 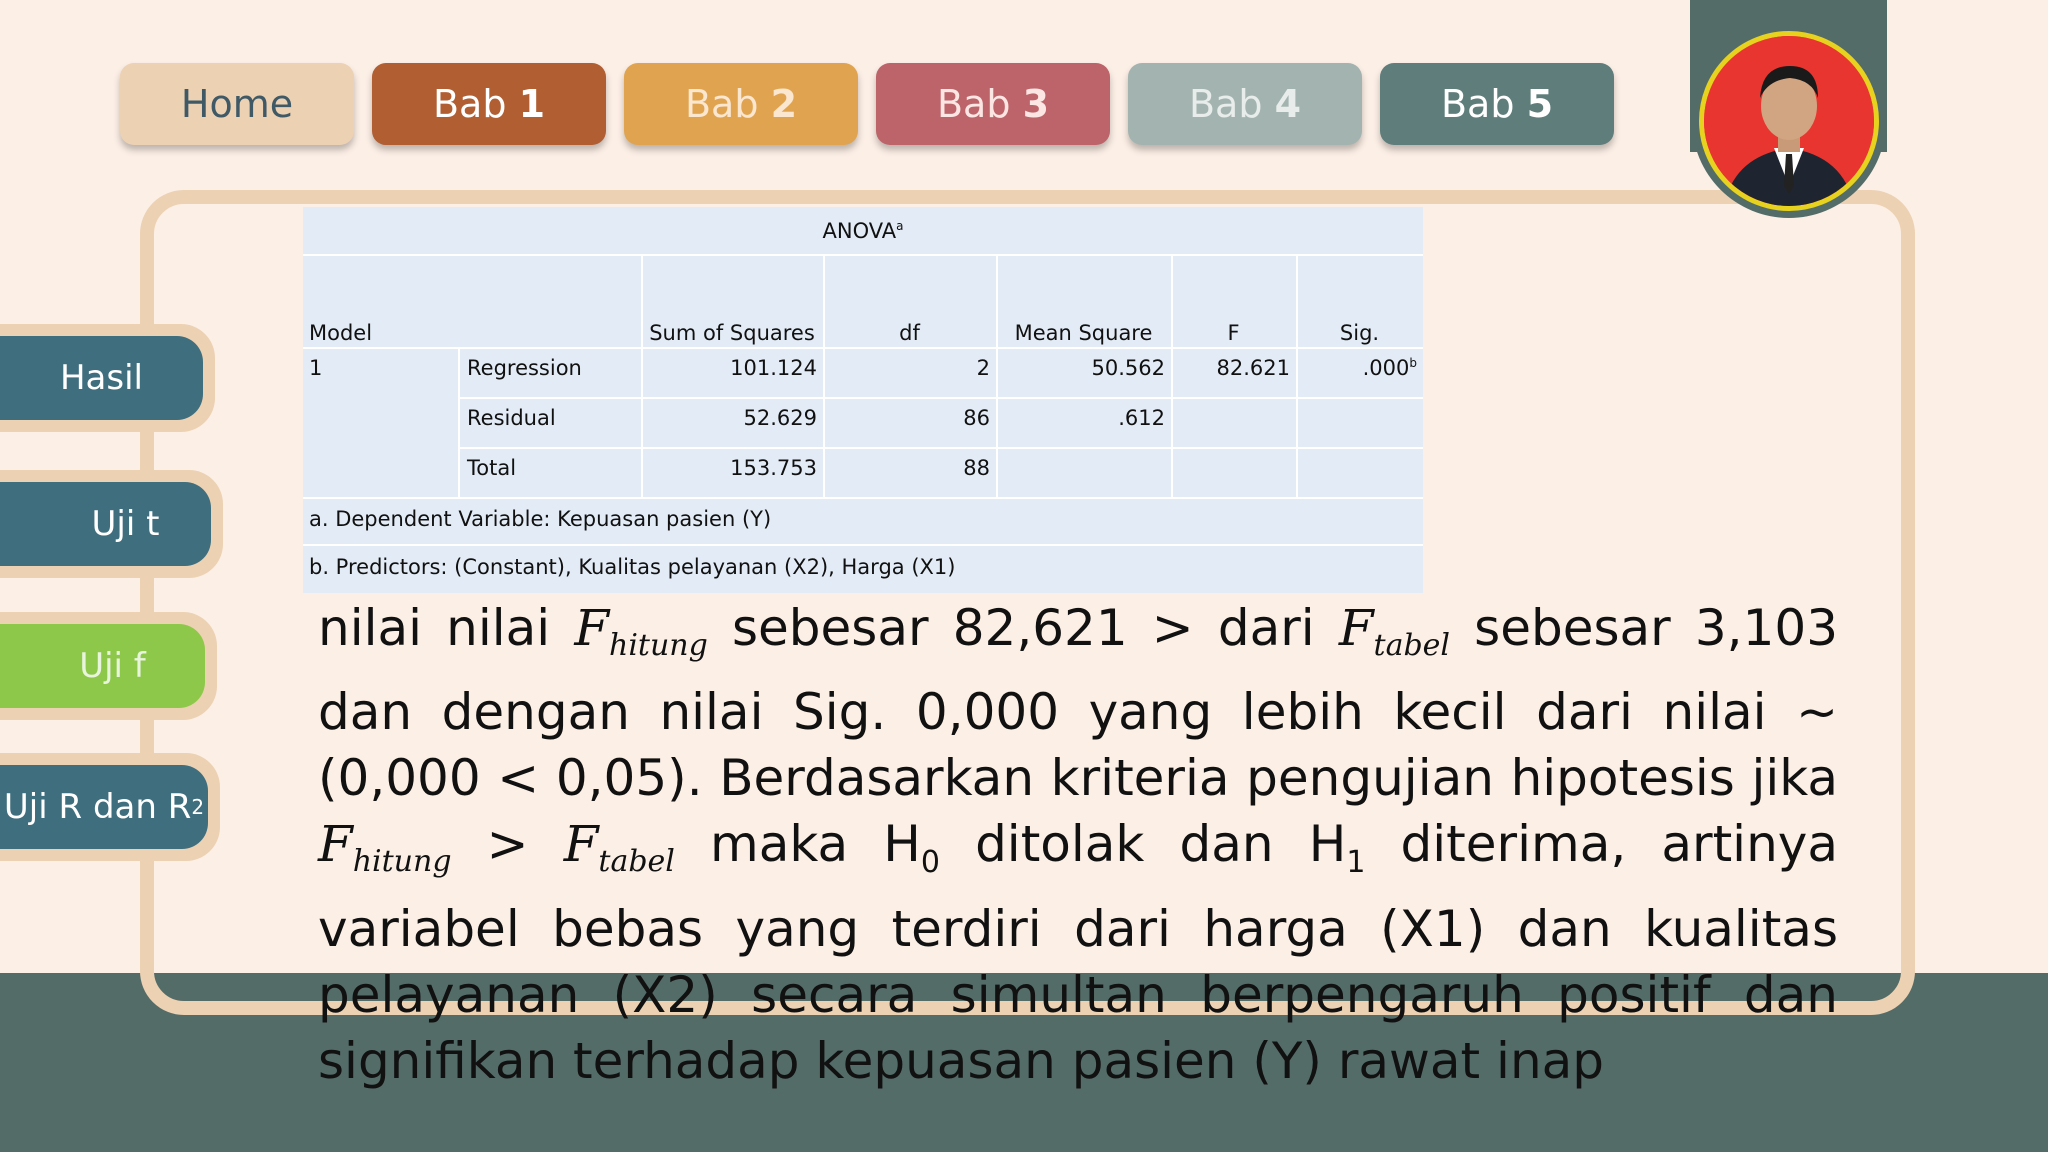 I want to click on tab-bab-4-word: Bab, so click(x=1225, y=104).